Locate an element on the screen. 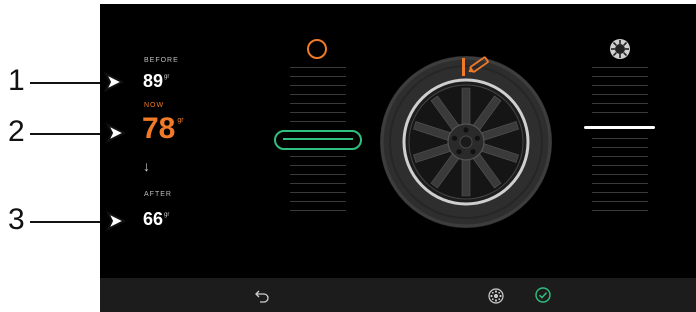 The width and height of the screenshot is (696, 312). after-value: 66gr is located at coordinates (156, 219).